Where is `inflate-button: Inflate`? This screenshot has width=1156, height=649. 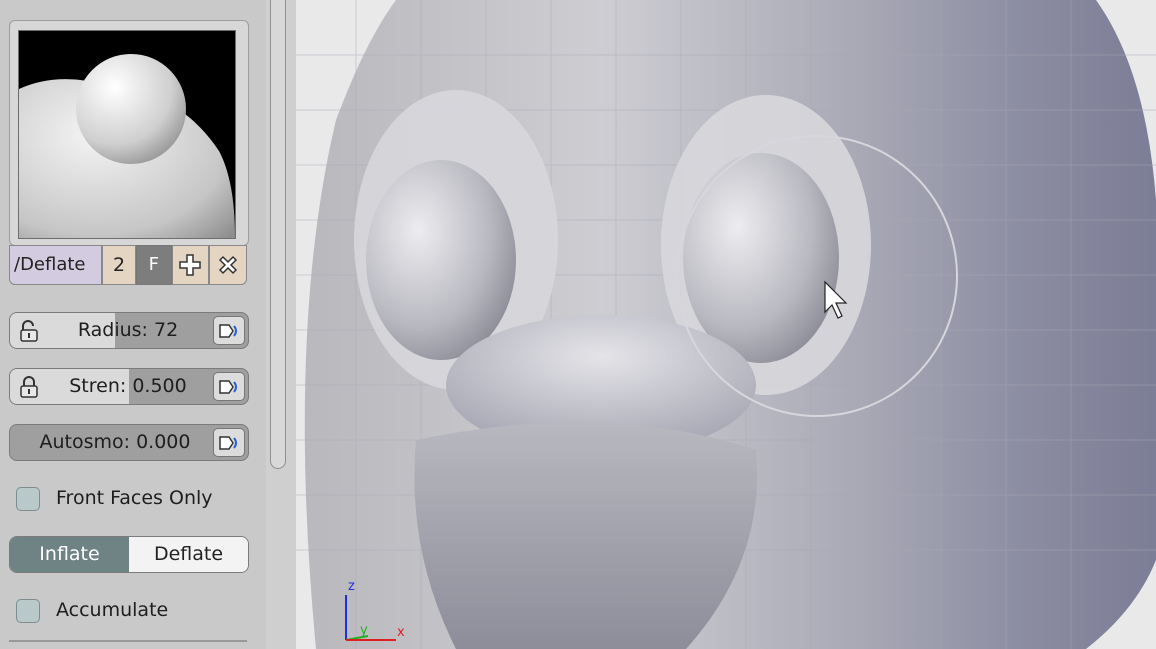 inflate-button: Inflate is located at coordinates (69, 554).